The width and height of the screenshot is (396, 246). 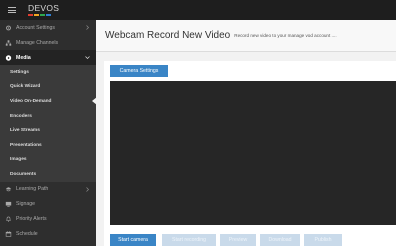 I want to click on sidebar-item-label: Learning Path, so click(x=32, y=189).